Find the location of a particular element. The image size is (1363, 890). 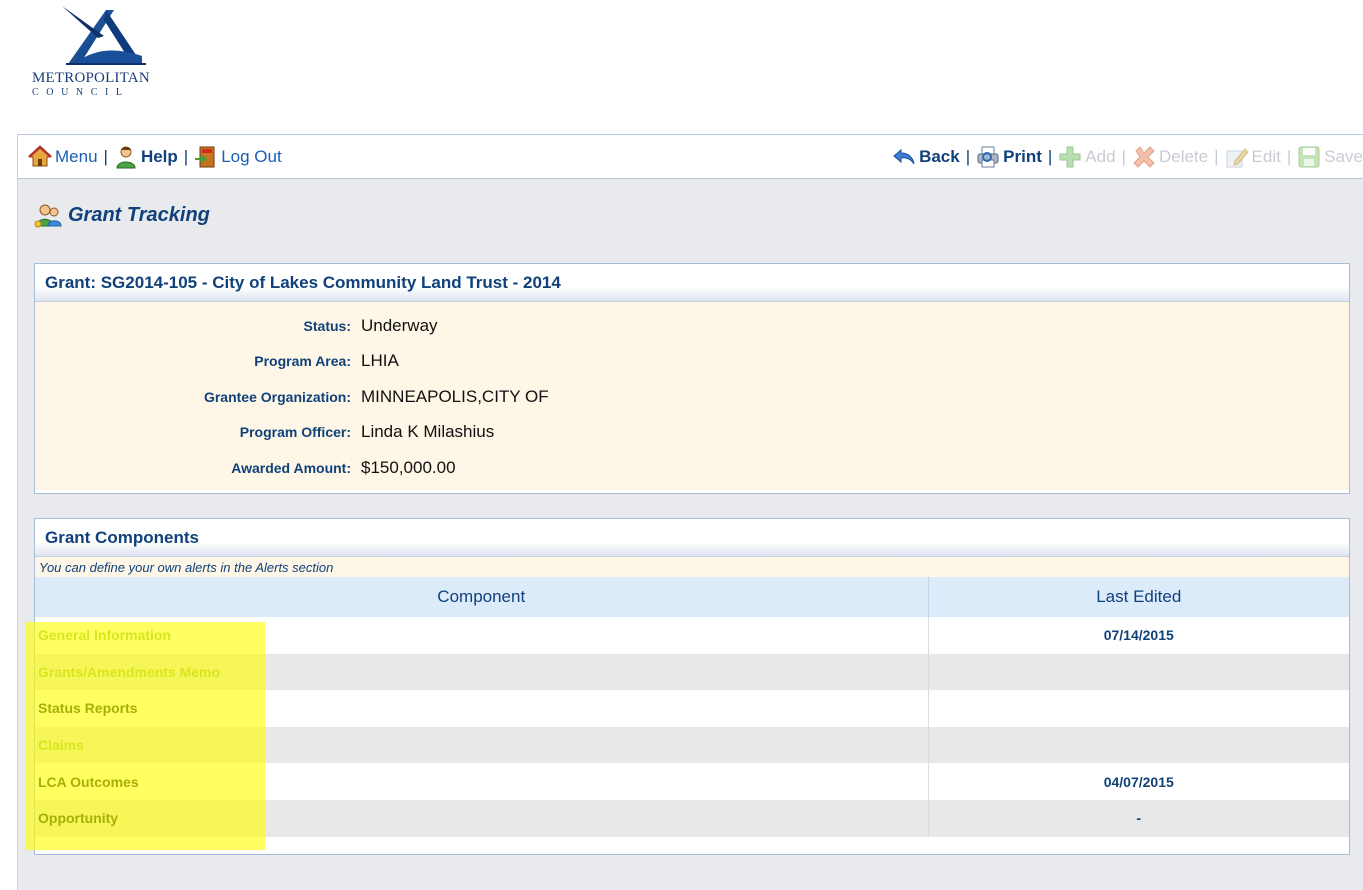

table-header-row: Component Last Edited is located at coordinates (692, 597).